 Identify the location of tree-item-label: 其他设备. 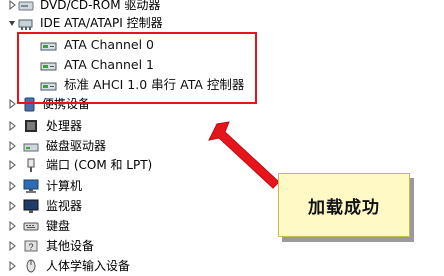
(70, 246).